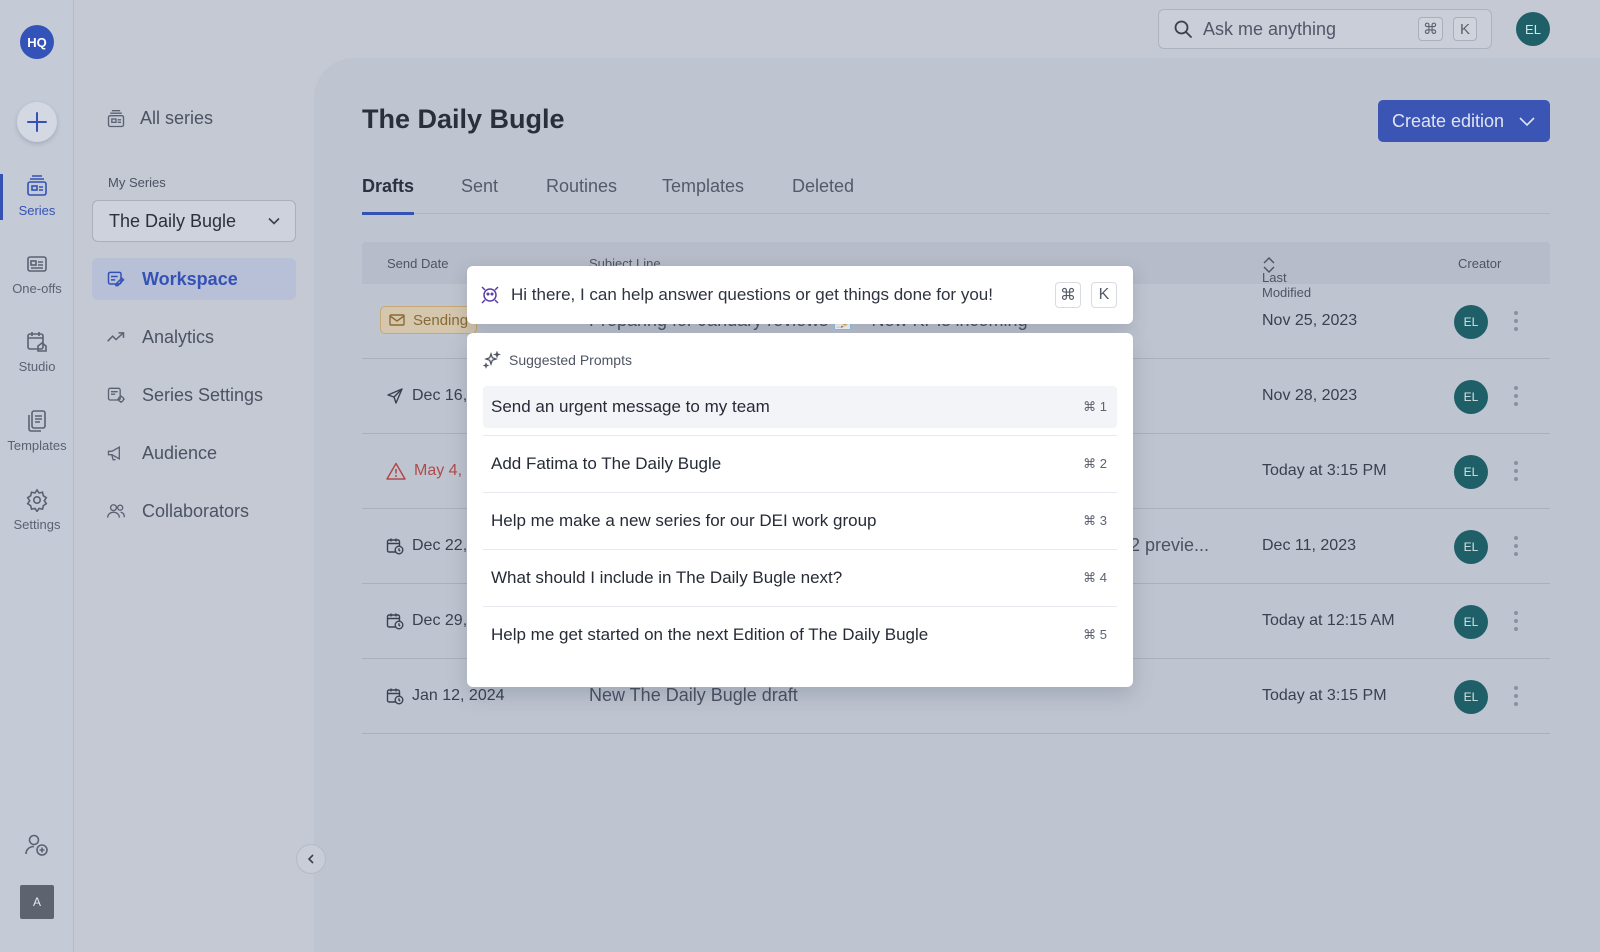 The image size is (1600, 952). What do you see at coordinates (479, 195) in the screenshot?
I see `tab-sent: Sent` at bounding box center [479, 195].